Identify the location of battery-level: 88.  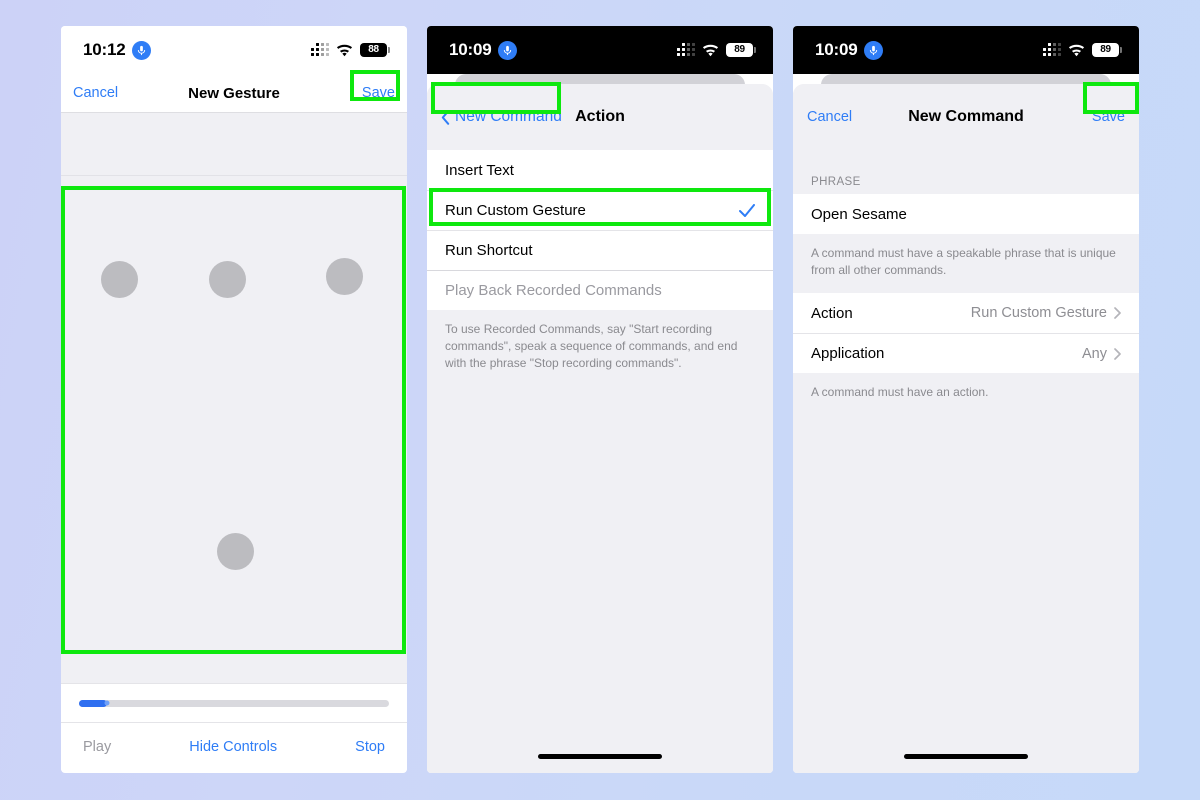
(373, 49).